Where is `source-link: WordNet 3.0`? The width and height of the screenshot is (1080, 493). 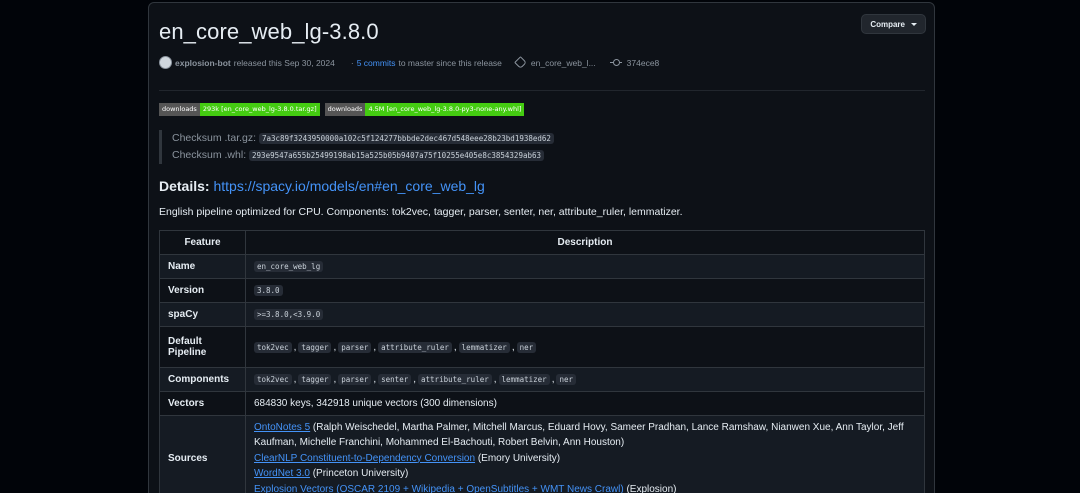 source-link: WordNet 3.0 is located at coordinates (282, 473).